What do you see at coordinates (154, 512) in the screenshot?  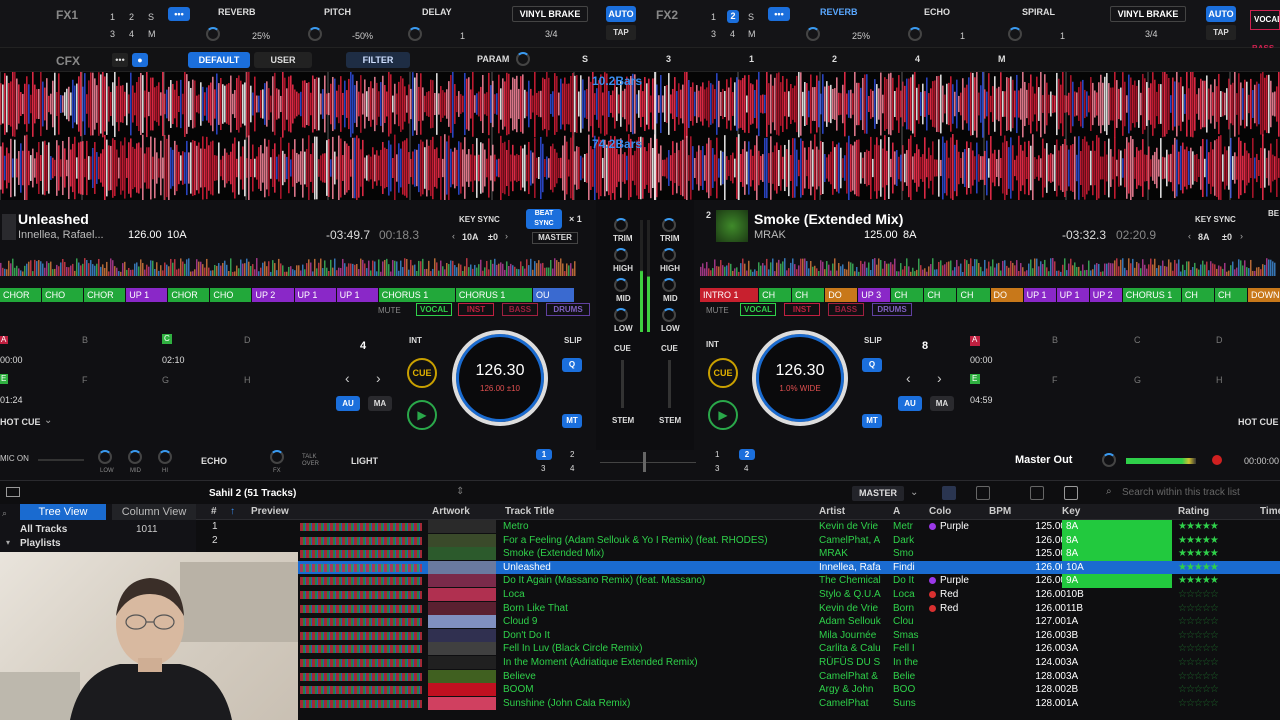 I see `column-view-tab: Column View` at bounding box center [154, 512].